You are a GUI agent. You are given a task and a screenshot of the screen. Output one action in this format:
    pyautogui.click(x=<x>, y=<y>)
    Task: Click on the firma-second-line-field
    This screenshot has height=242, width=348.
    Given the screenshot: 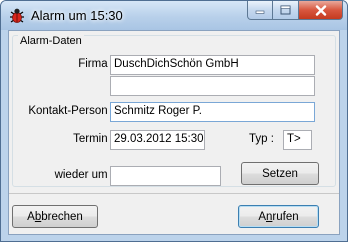 What is the action you would take?
    pyautogui.click(x=212, y=86)
    